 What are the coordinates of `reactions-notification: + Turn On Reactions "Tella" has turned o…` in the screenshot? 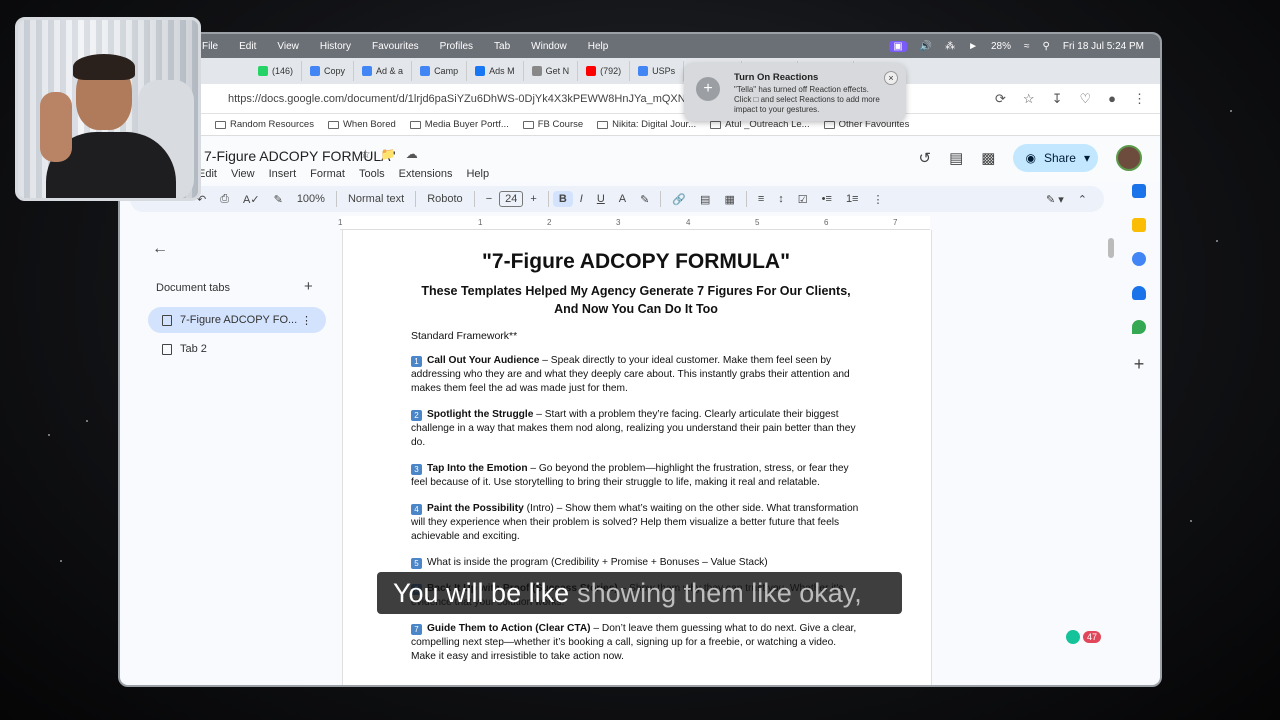 It's located at (795, 92).